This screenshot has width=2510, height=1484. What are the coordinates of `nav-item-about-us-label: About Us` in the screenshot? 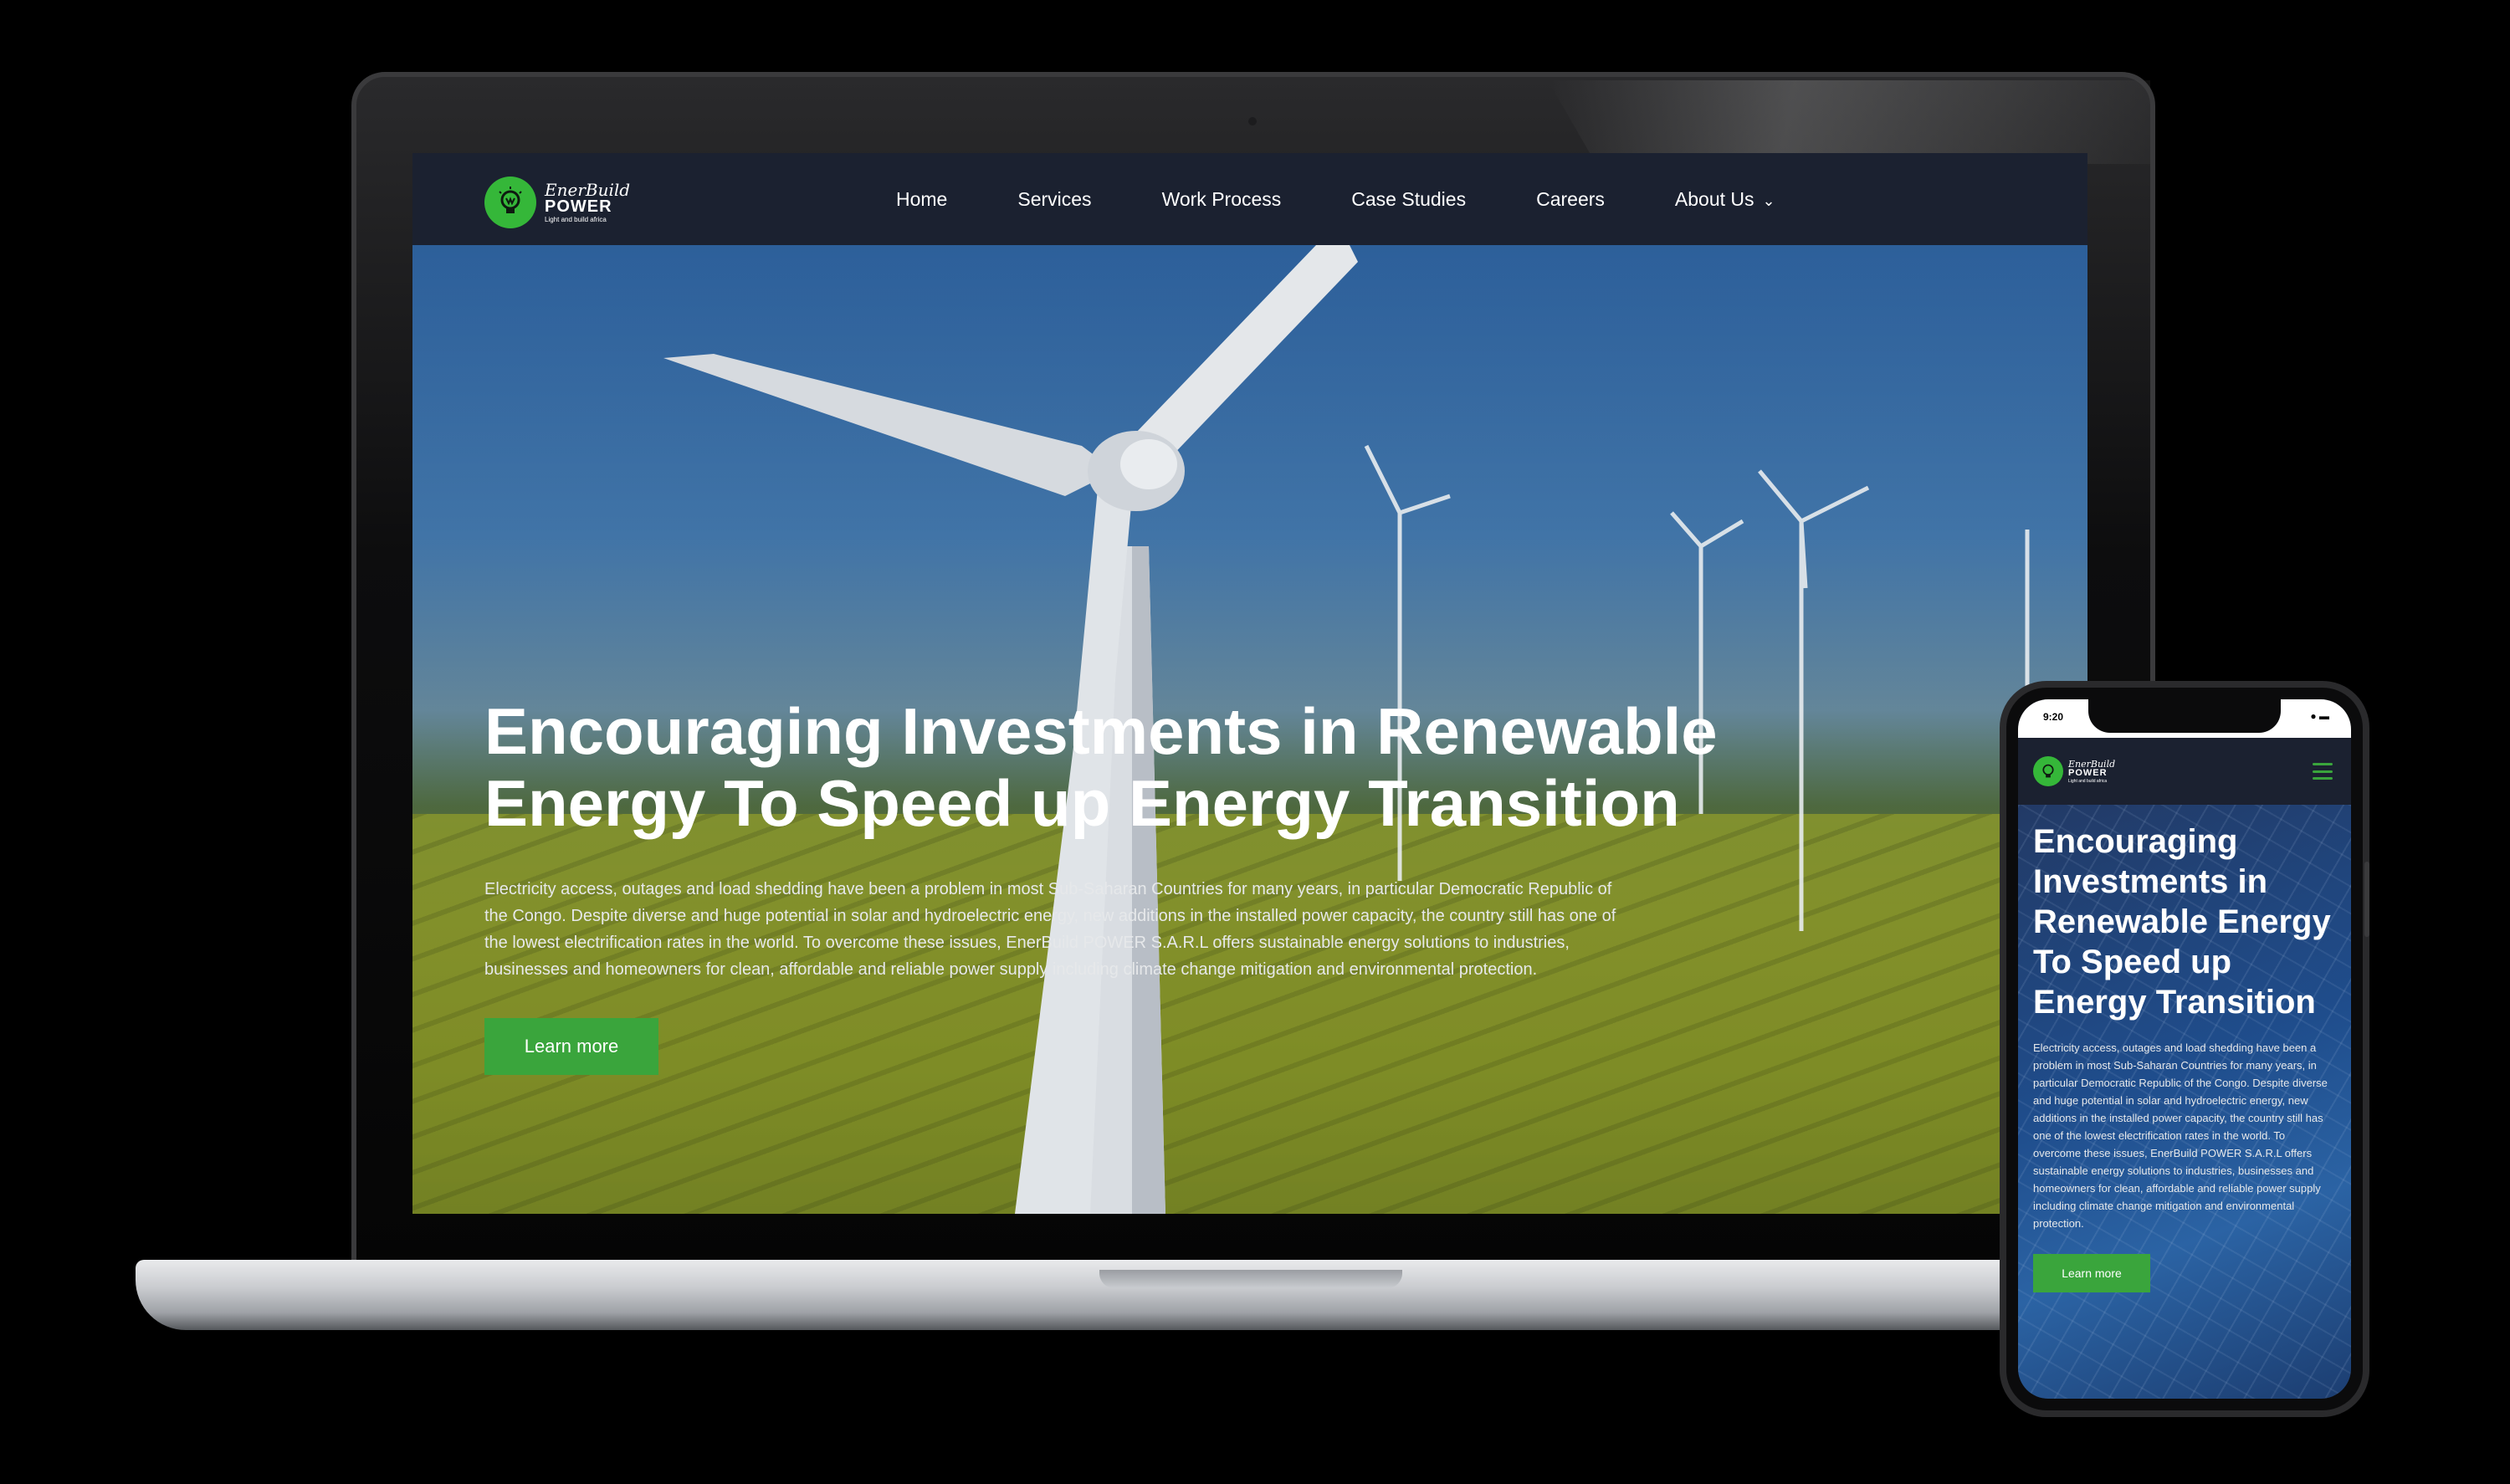 It's located at (1714, 198).